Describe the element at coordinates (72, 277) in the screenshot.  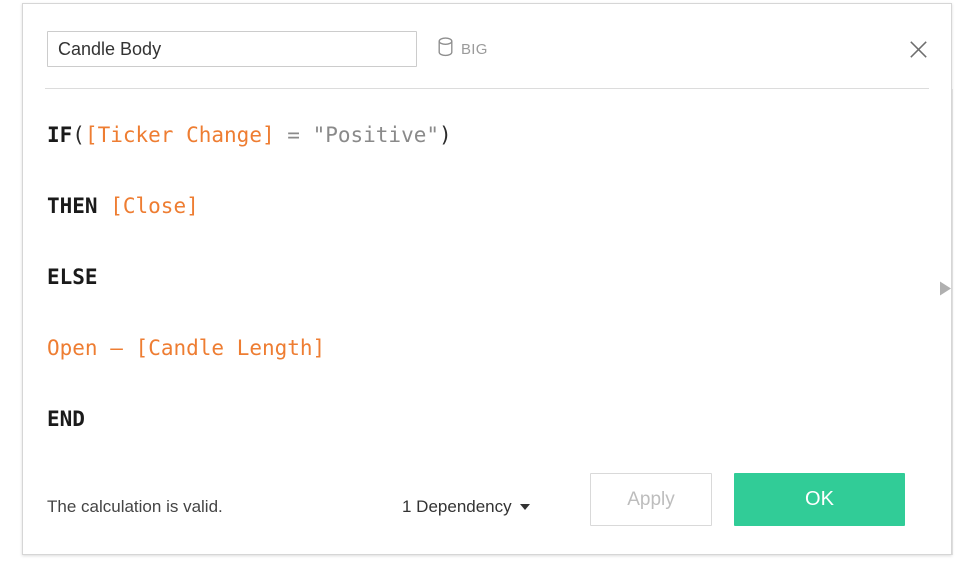
I see `formula-token-keyword: ELSE` at that location.